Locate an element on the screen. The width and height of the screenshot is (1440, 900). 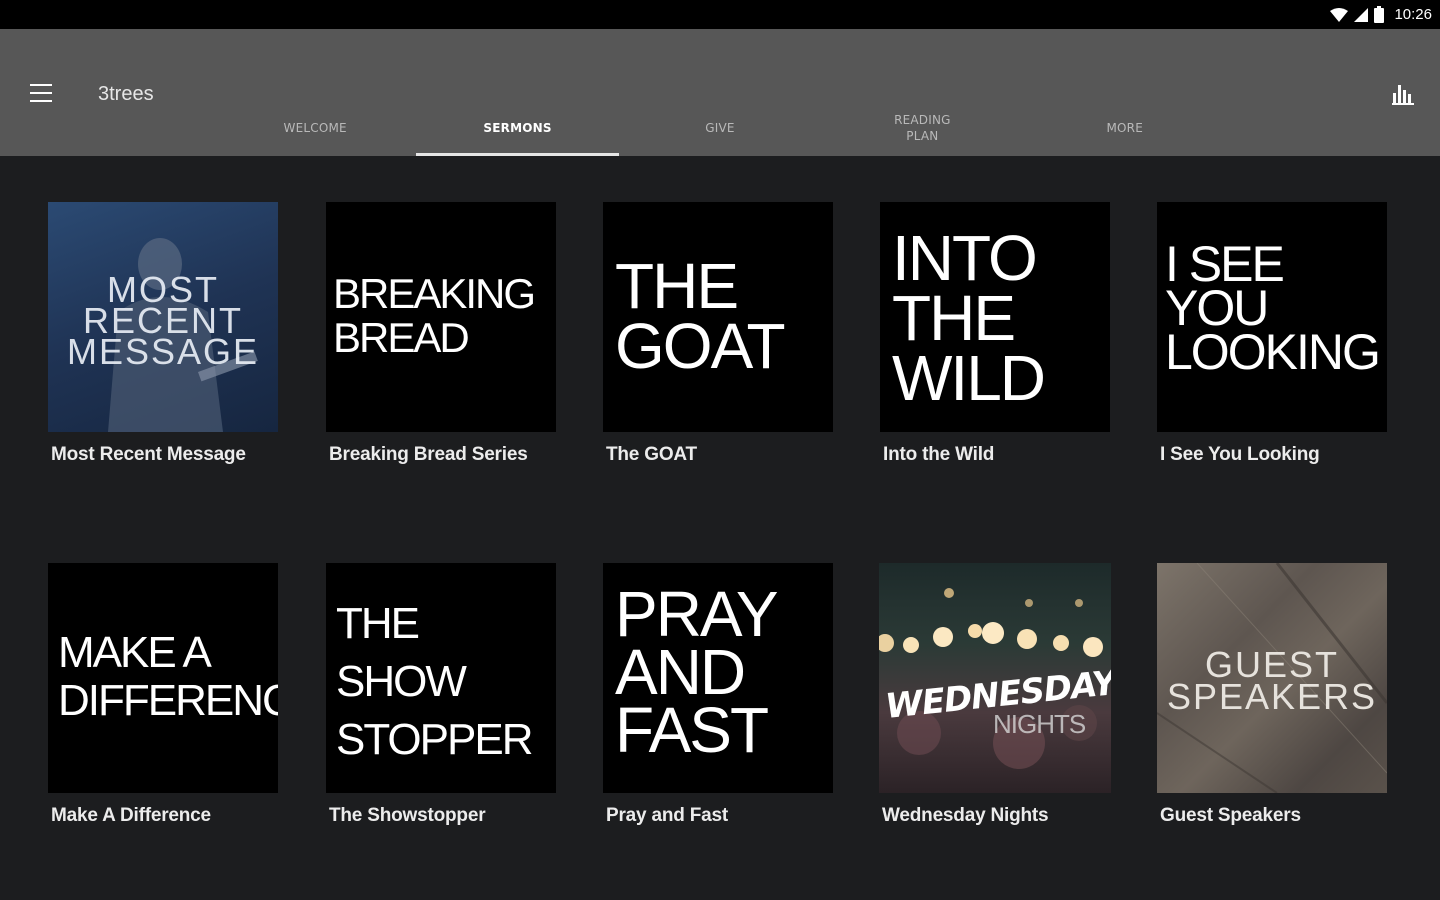
sermon-tile-pray-and-fast: PRAY AND FAST Pray and Fast is located at coordinates (719, 695).